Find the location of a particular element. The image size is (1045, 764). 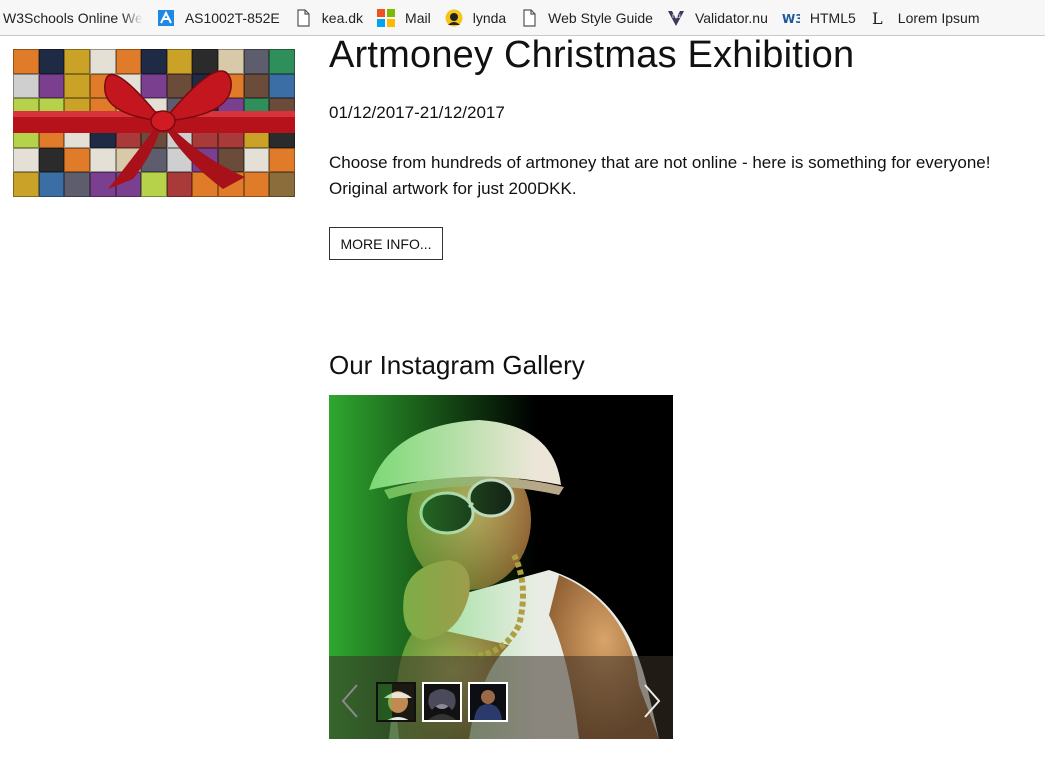

bookmark-lorem-ipsum: L Lorem Ipsum is located at coordinates (926, 18).